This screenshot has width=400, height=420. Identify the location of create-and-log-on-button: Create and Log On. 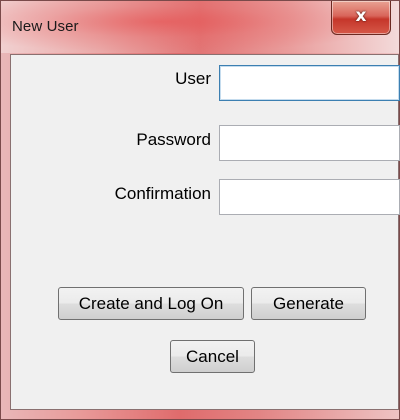
(151, 303).